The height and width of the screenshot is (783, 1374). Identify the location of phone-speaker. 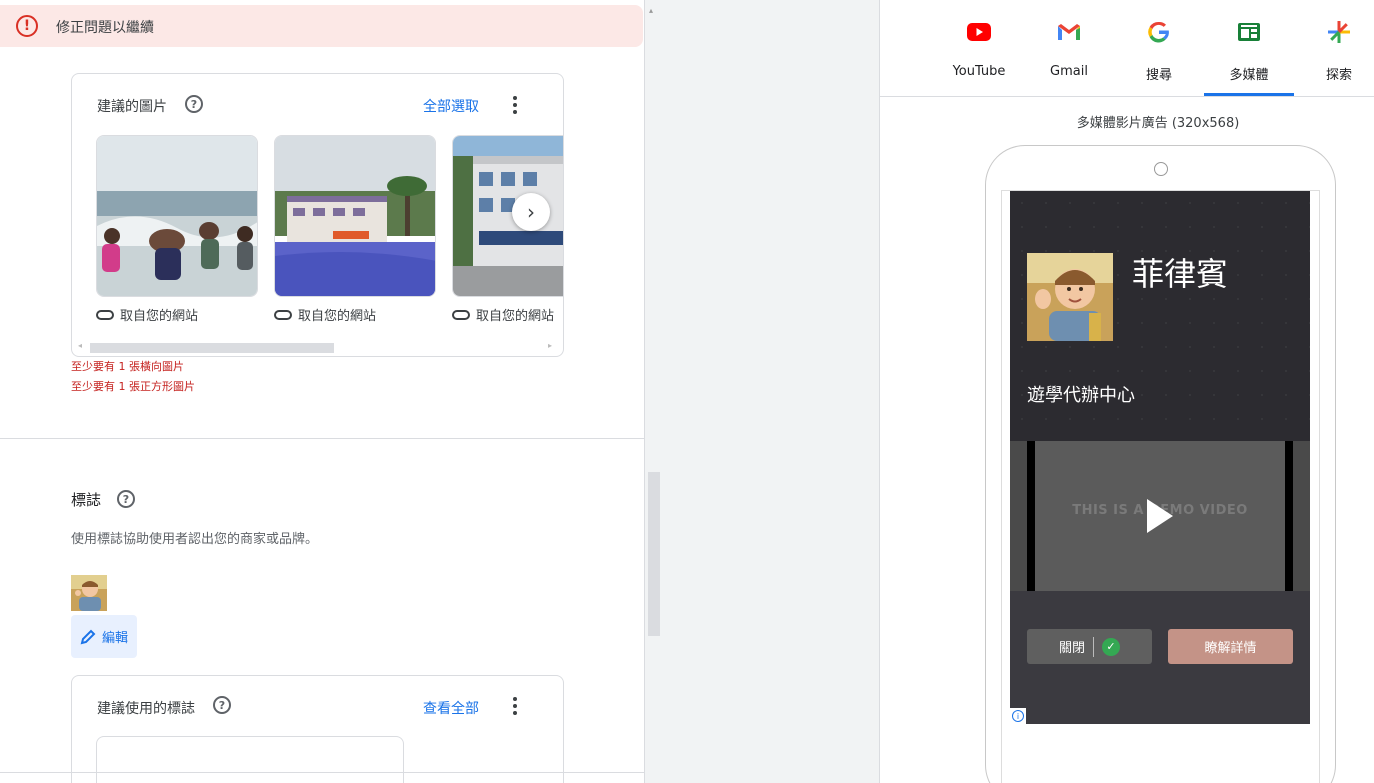
(1161, 169).